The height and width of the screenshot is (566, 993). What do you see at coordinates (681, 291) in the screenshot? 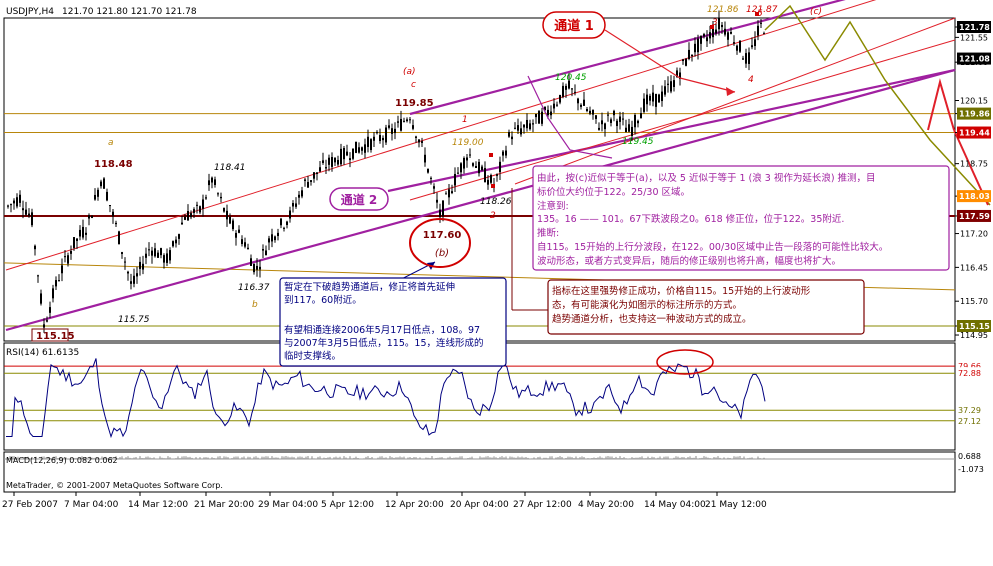
I see `note3-line1: 指标在这里强势修正成功，价格自115。15开始的上行波动形` at bounding box center [681, 291].